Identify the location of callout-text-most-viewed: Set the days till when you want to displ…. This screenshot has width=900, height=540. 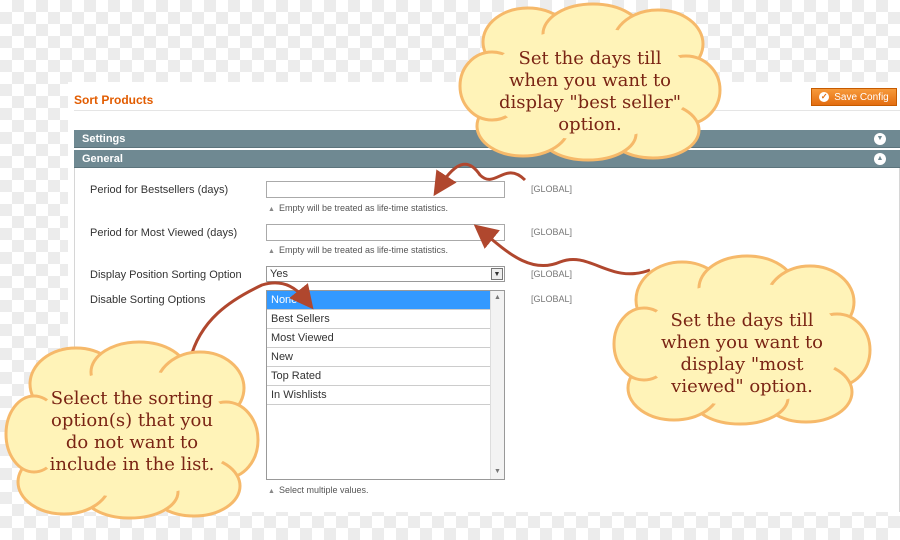
(742, 354).